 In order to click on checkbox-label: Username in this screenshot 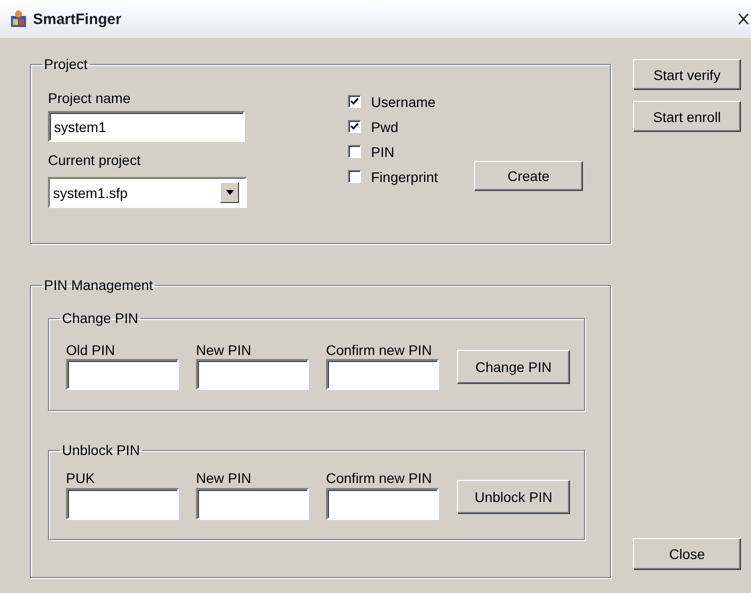, I will do `click(403, 102)`.